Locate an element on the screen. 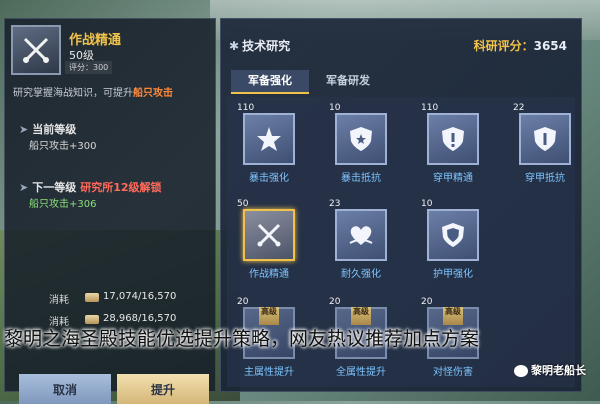 Image resolution: width=600 pixels, height=404 pixels. research-score: 科研评分：3654 is located at coordinates (520, 45).